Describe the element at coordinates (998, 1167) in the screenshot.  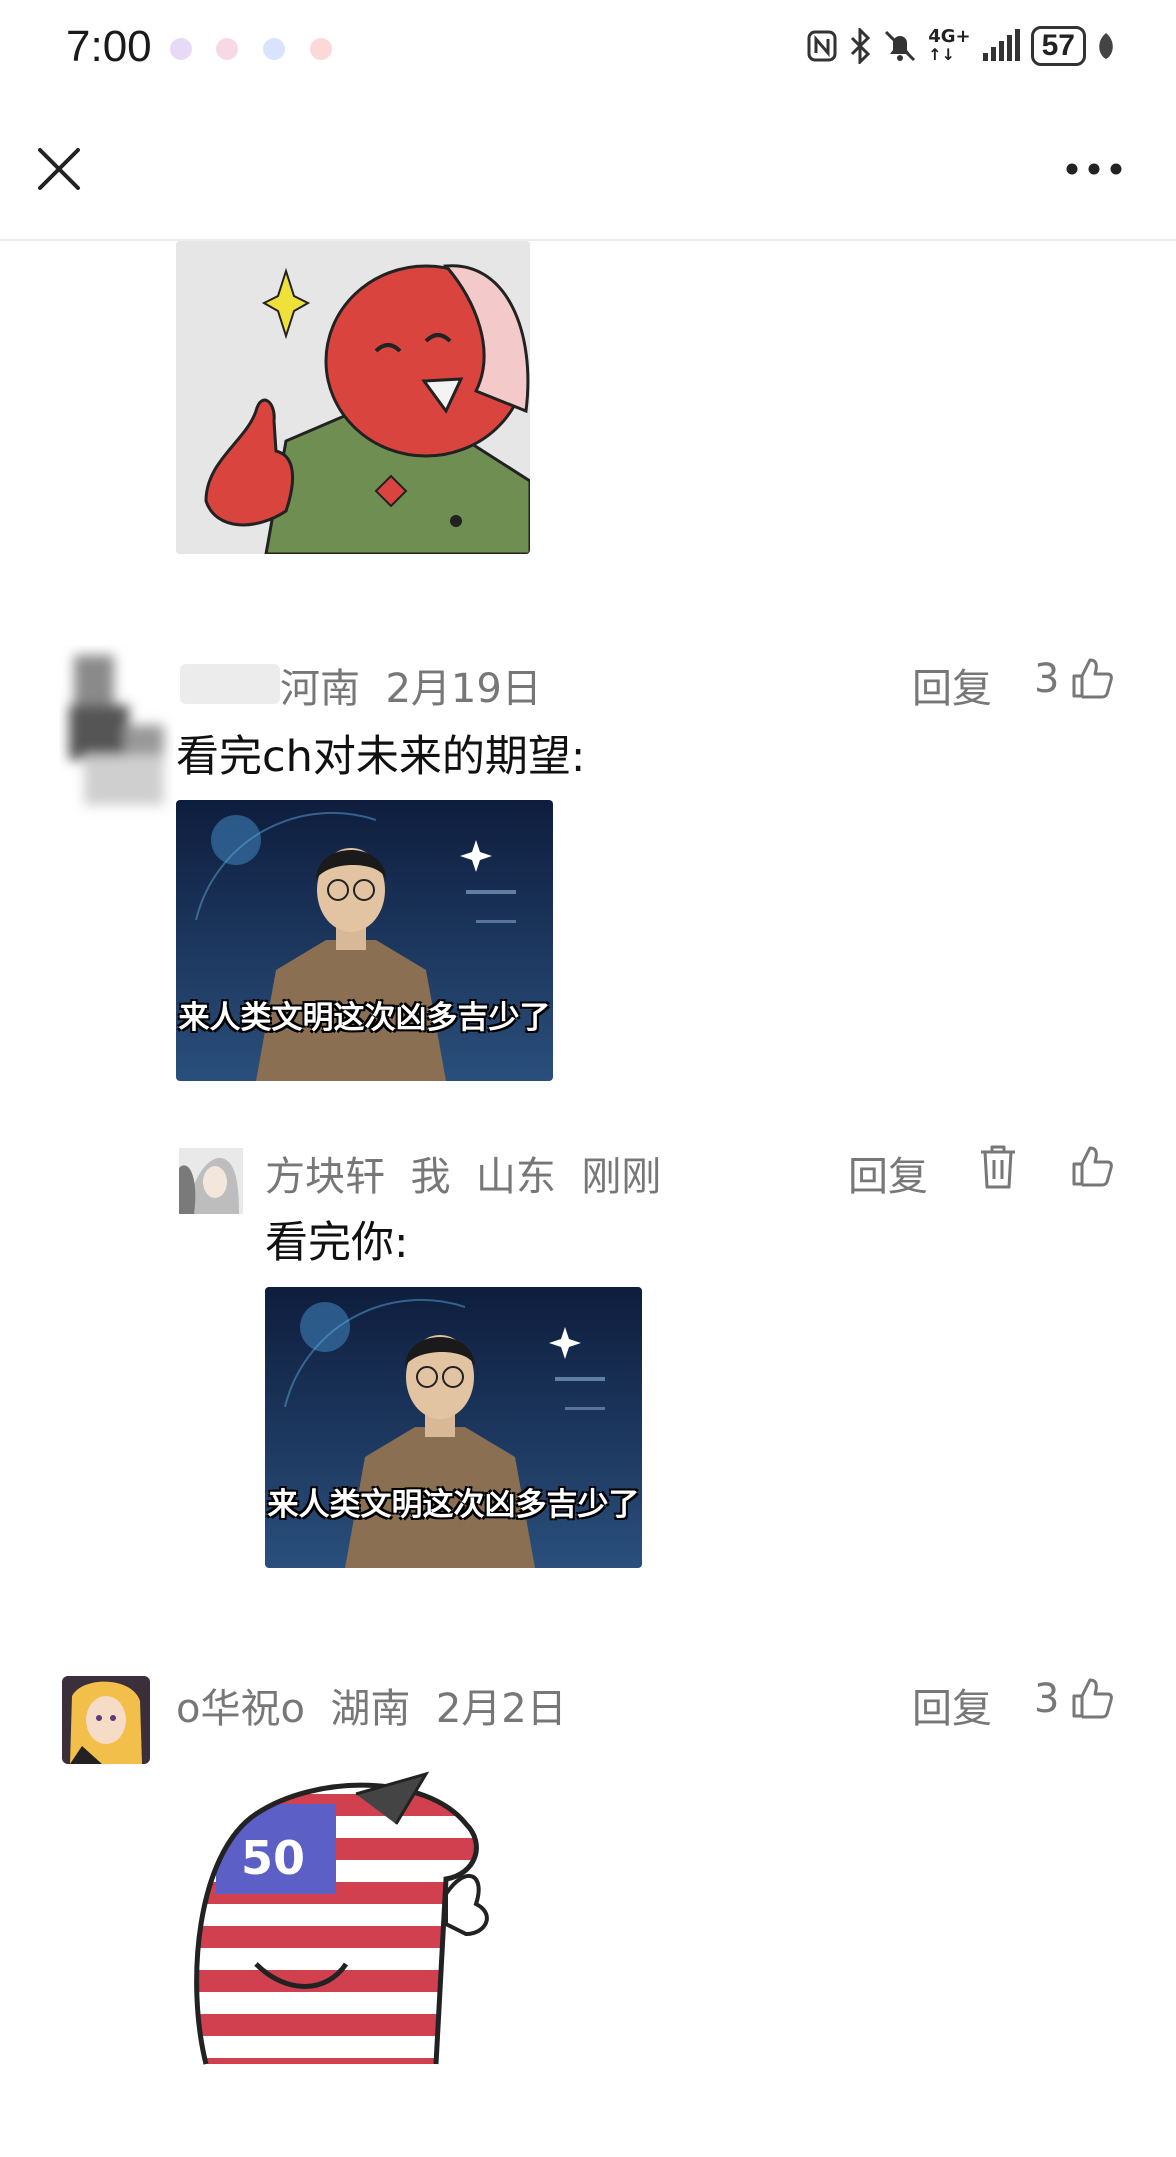
I see `trash-icon` at that location.